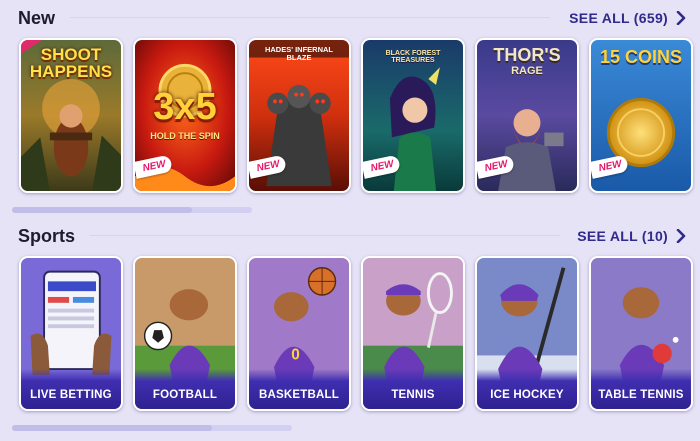  I want to click on game-subtitle: RAGE, so click(527, 71).